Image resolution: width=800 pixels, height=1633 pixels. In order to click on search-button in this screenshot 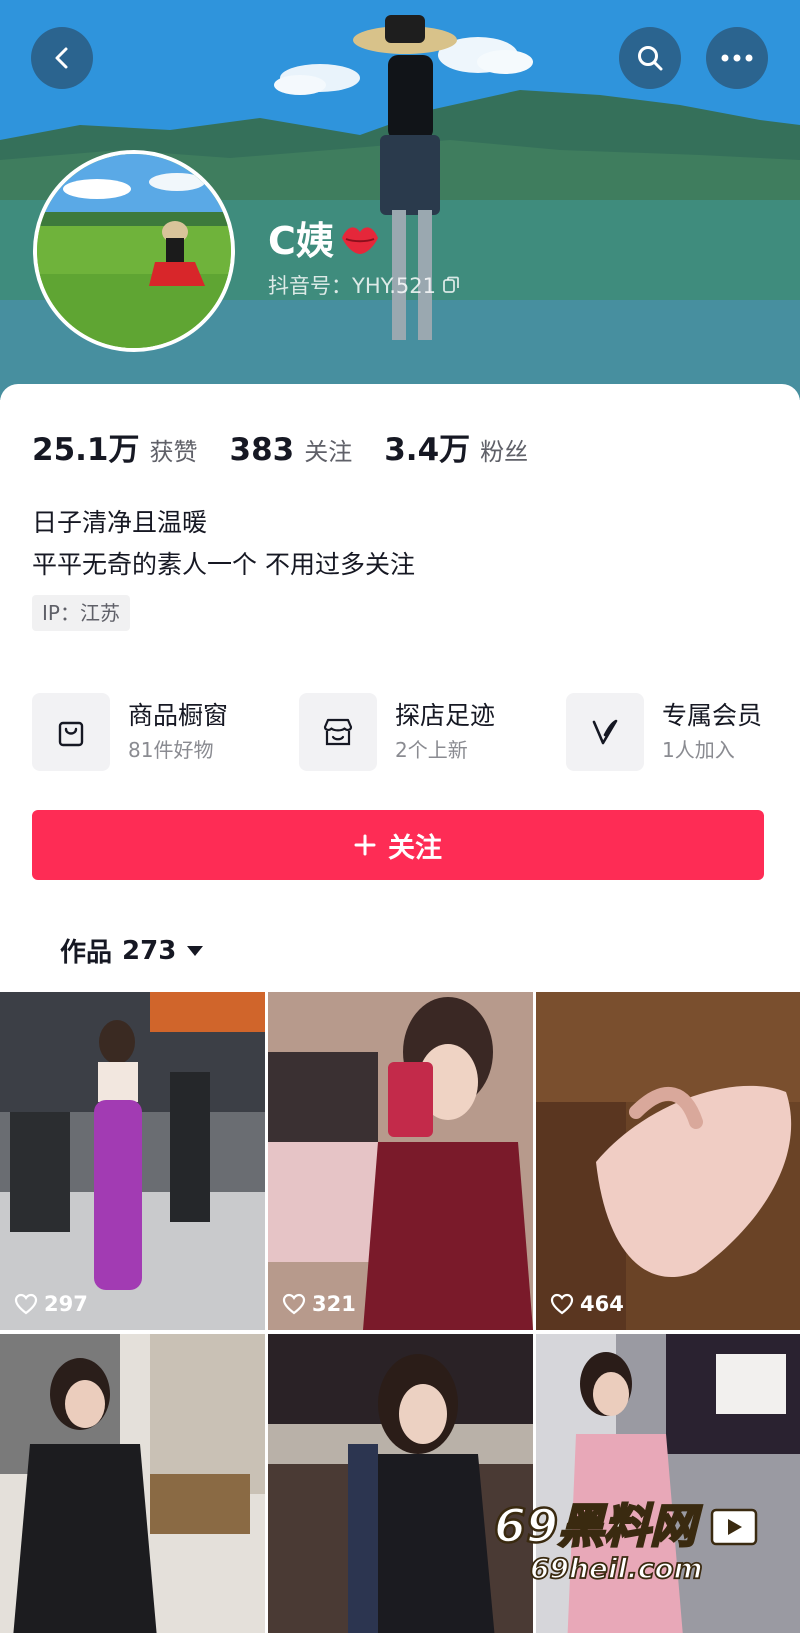, I will do `click(650, 58)`.